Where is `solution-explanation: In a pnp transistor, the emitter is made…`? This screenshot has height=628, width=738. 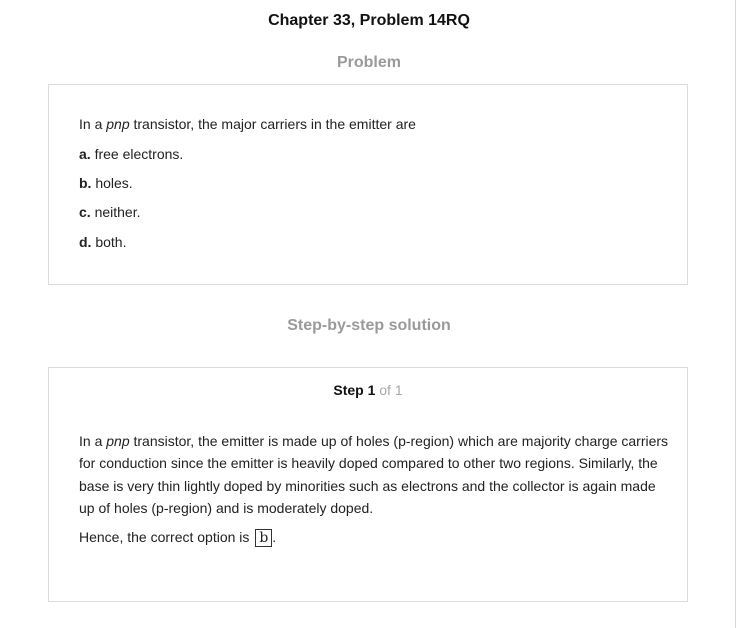
solution-explanation: In a pnp transistor, the emitter is made… is located at coordinates (374, 475).